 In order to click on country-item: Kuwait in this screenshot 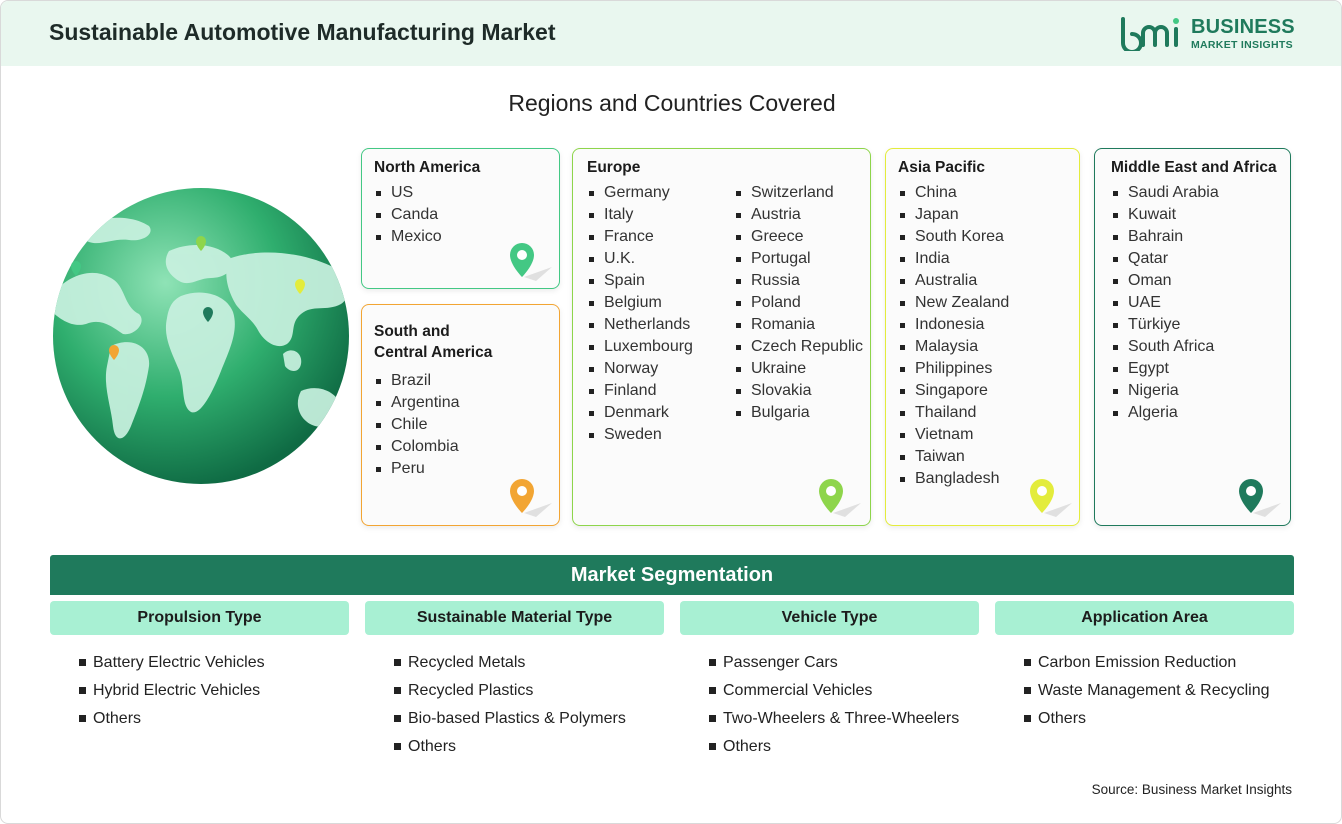, I will do `click(1165, 215)`.